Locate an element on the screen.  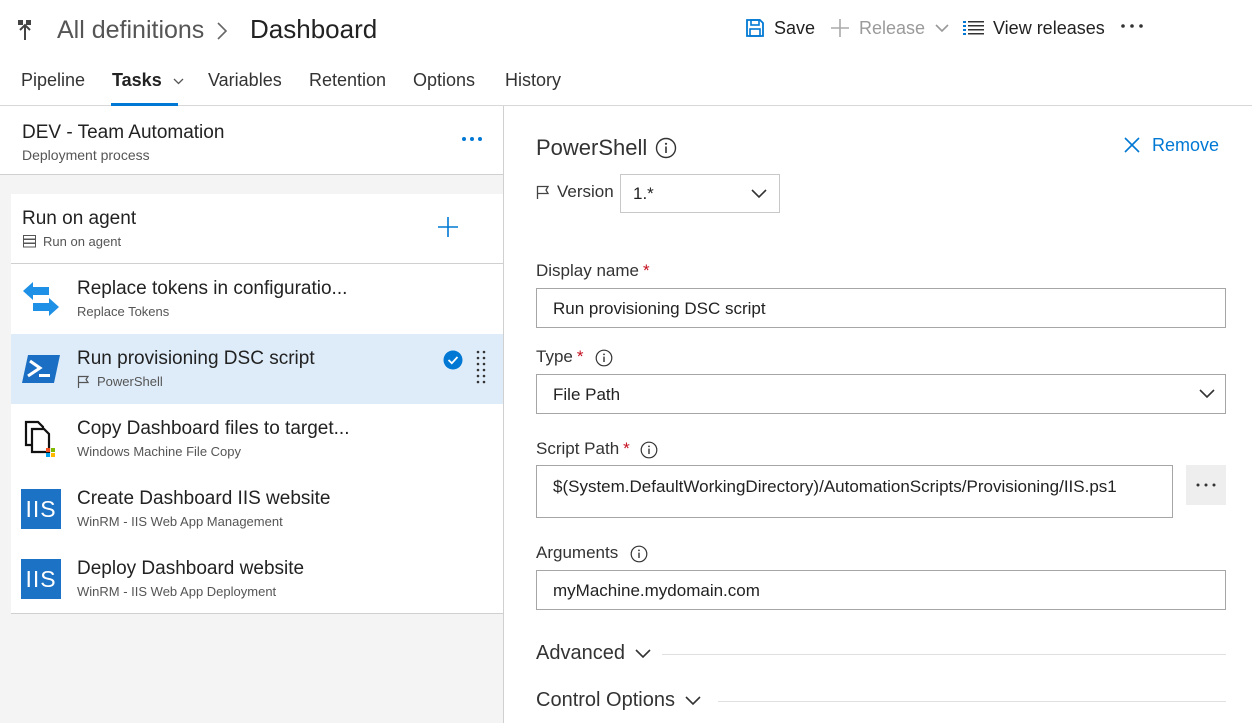
save-icon is located at coordinates (755, 28).